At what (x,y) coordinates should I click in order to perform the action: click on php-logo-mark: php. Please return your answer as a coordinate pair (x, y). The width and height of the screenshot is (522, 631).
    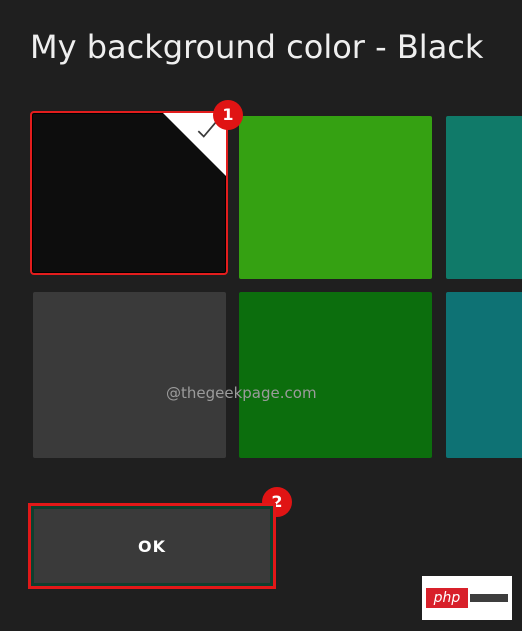
    Looking at the image, I should click on (447, 598).